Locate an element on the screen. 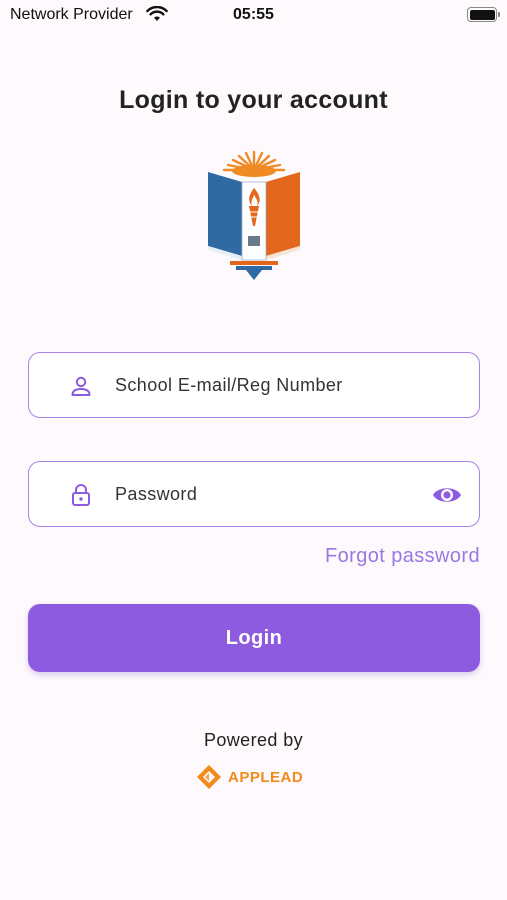  battery-icon is located at coordinates (483, 14).